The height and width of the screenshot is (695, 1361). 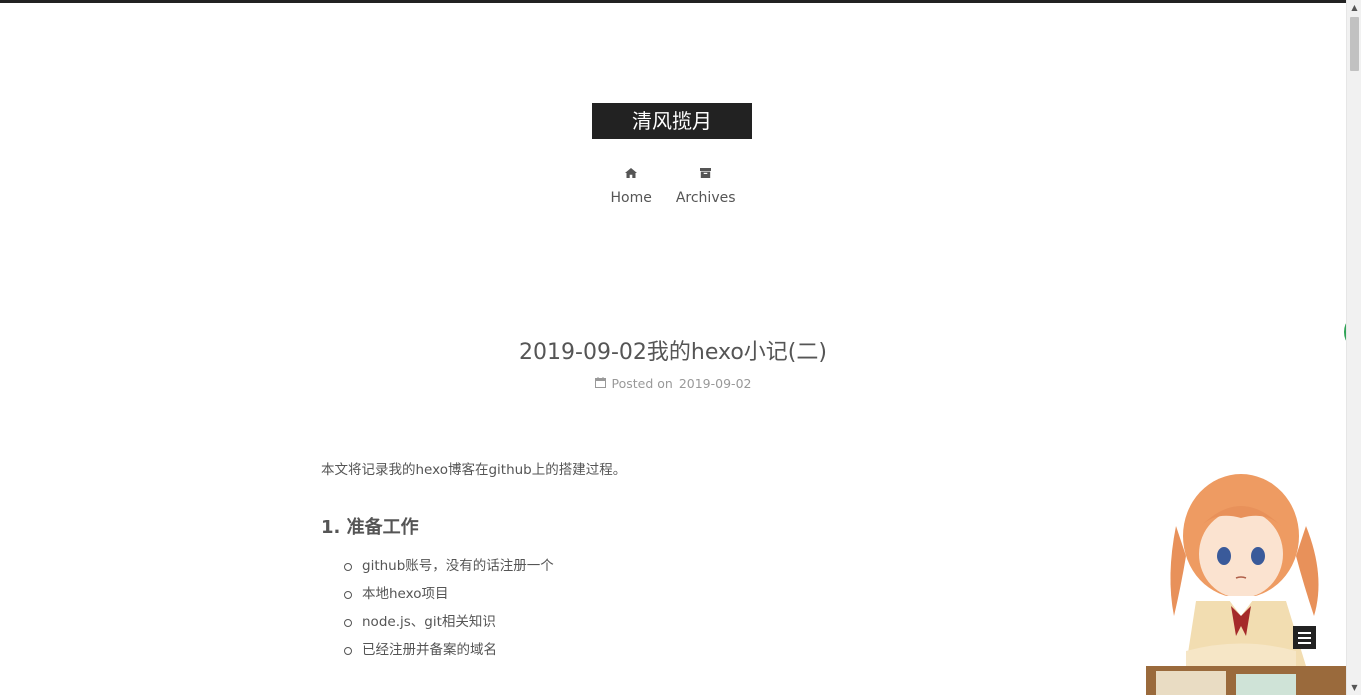 I want to click on site-title: 清风揽月, so click(x=672, y=121).